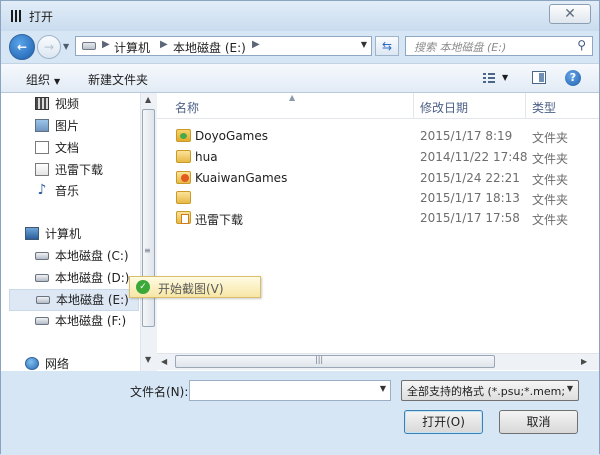 The image size is (600, 455). Describe the element at coordinates (378, 198) in the screenshot. I see `table-row: 2015/1/17 18:13 文件夹` at that location.